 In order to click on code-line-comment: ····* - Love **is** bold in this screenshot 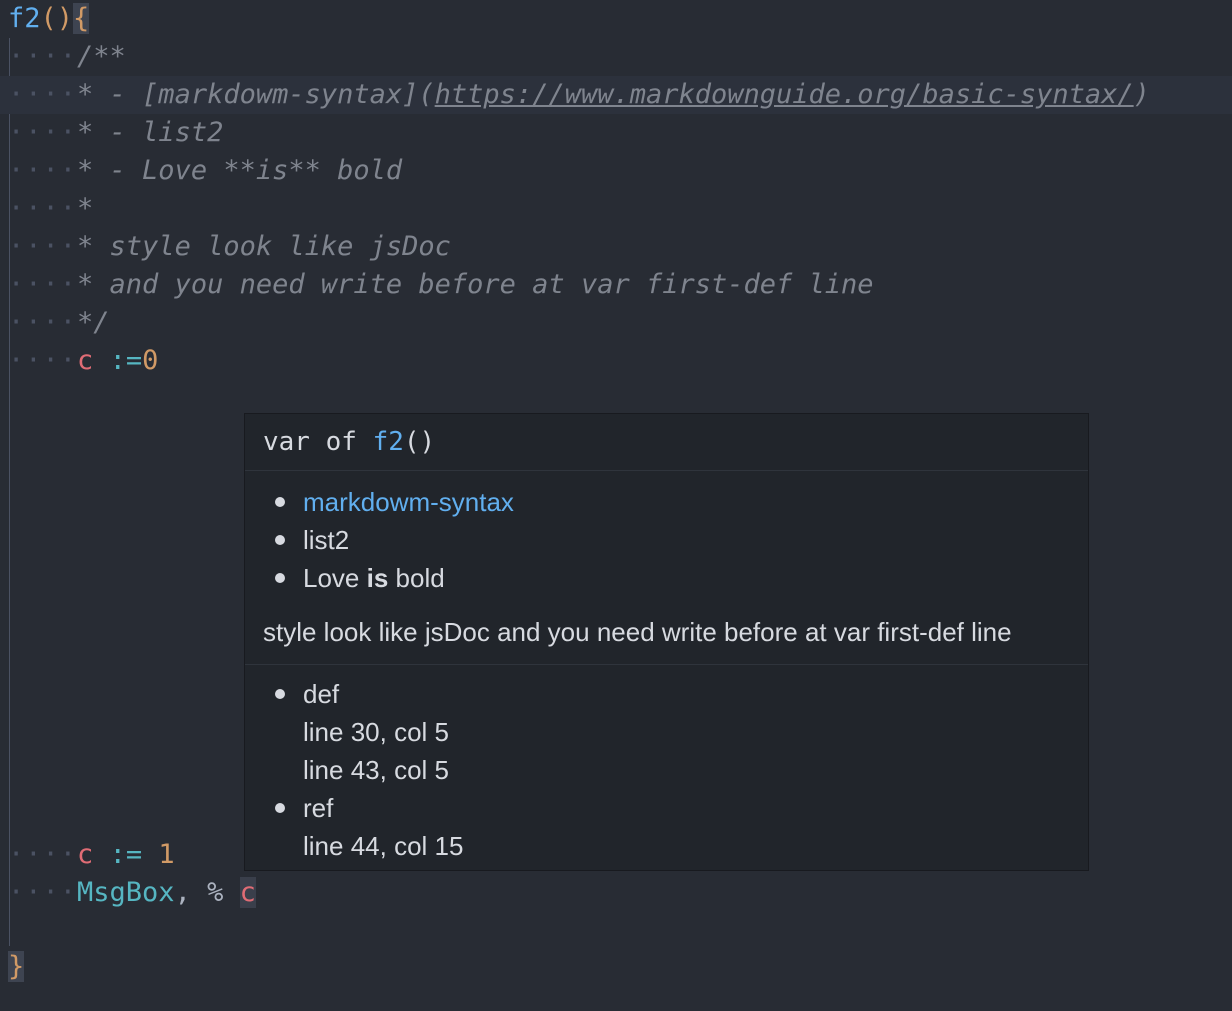, I will do `click(205, 171)`.